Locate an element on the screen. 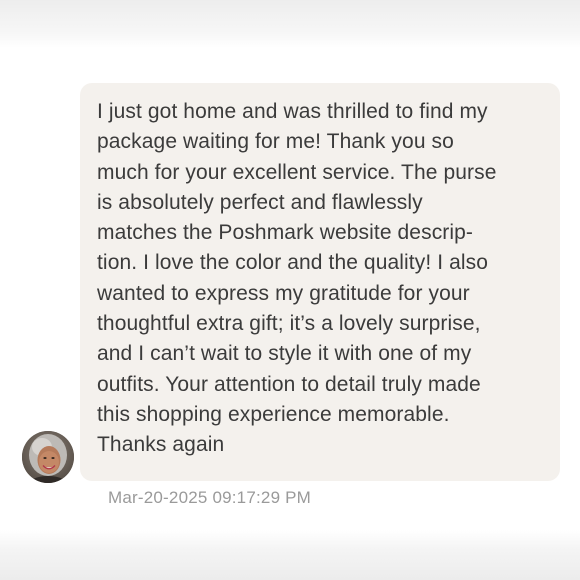 This screenshot has height=580, width=580. top-fade is located at coordinates (290, 24).